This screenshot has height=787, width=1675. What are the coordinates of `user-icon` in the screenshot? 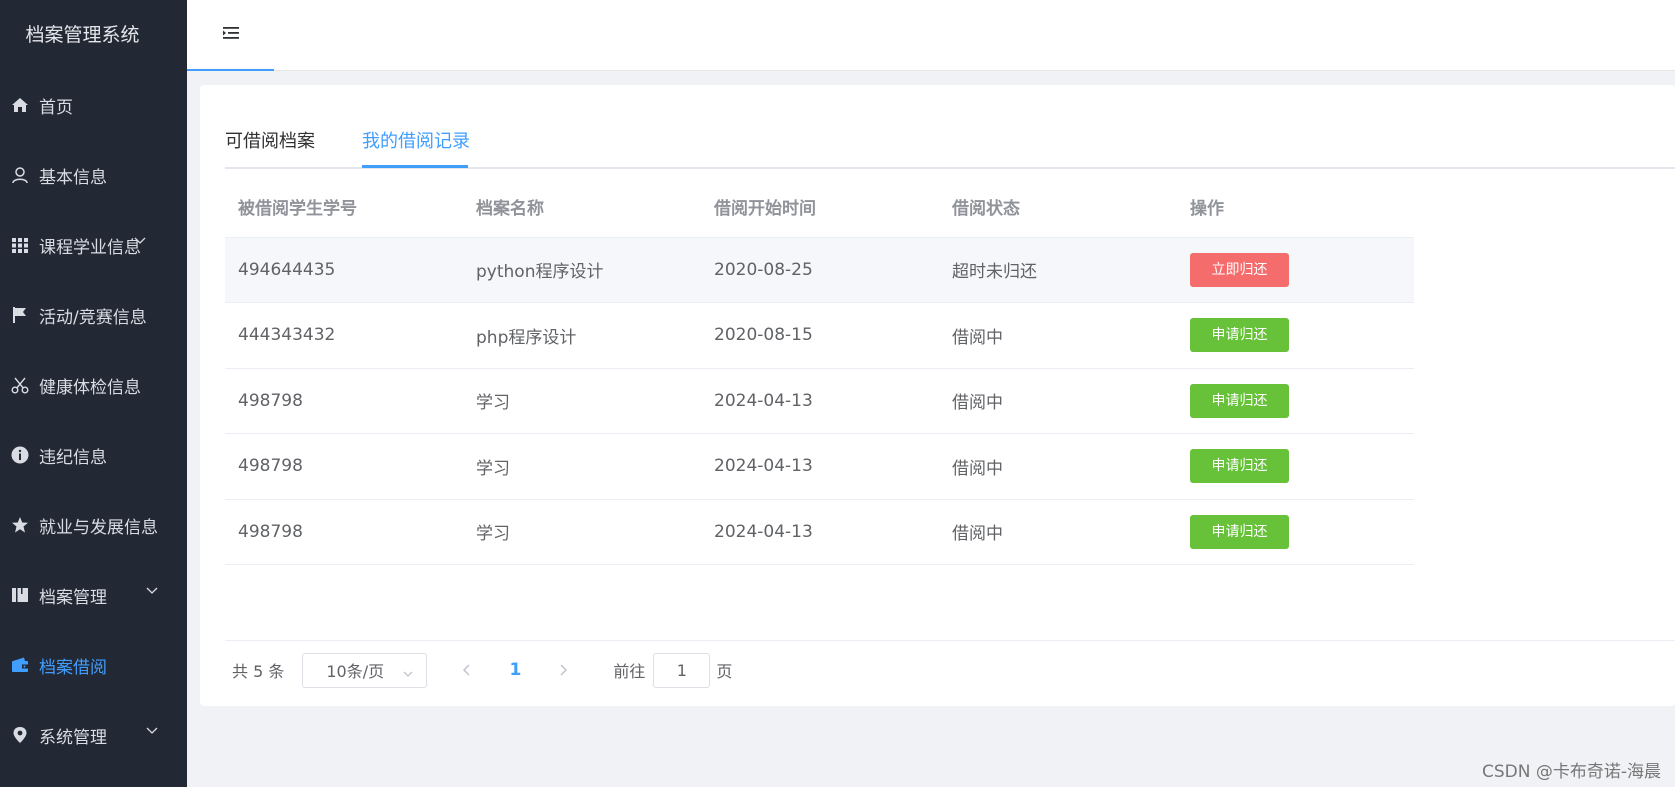 It's located at (20, 175).